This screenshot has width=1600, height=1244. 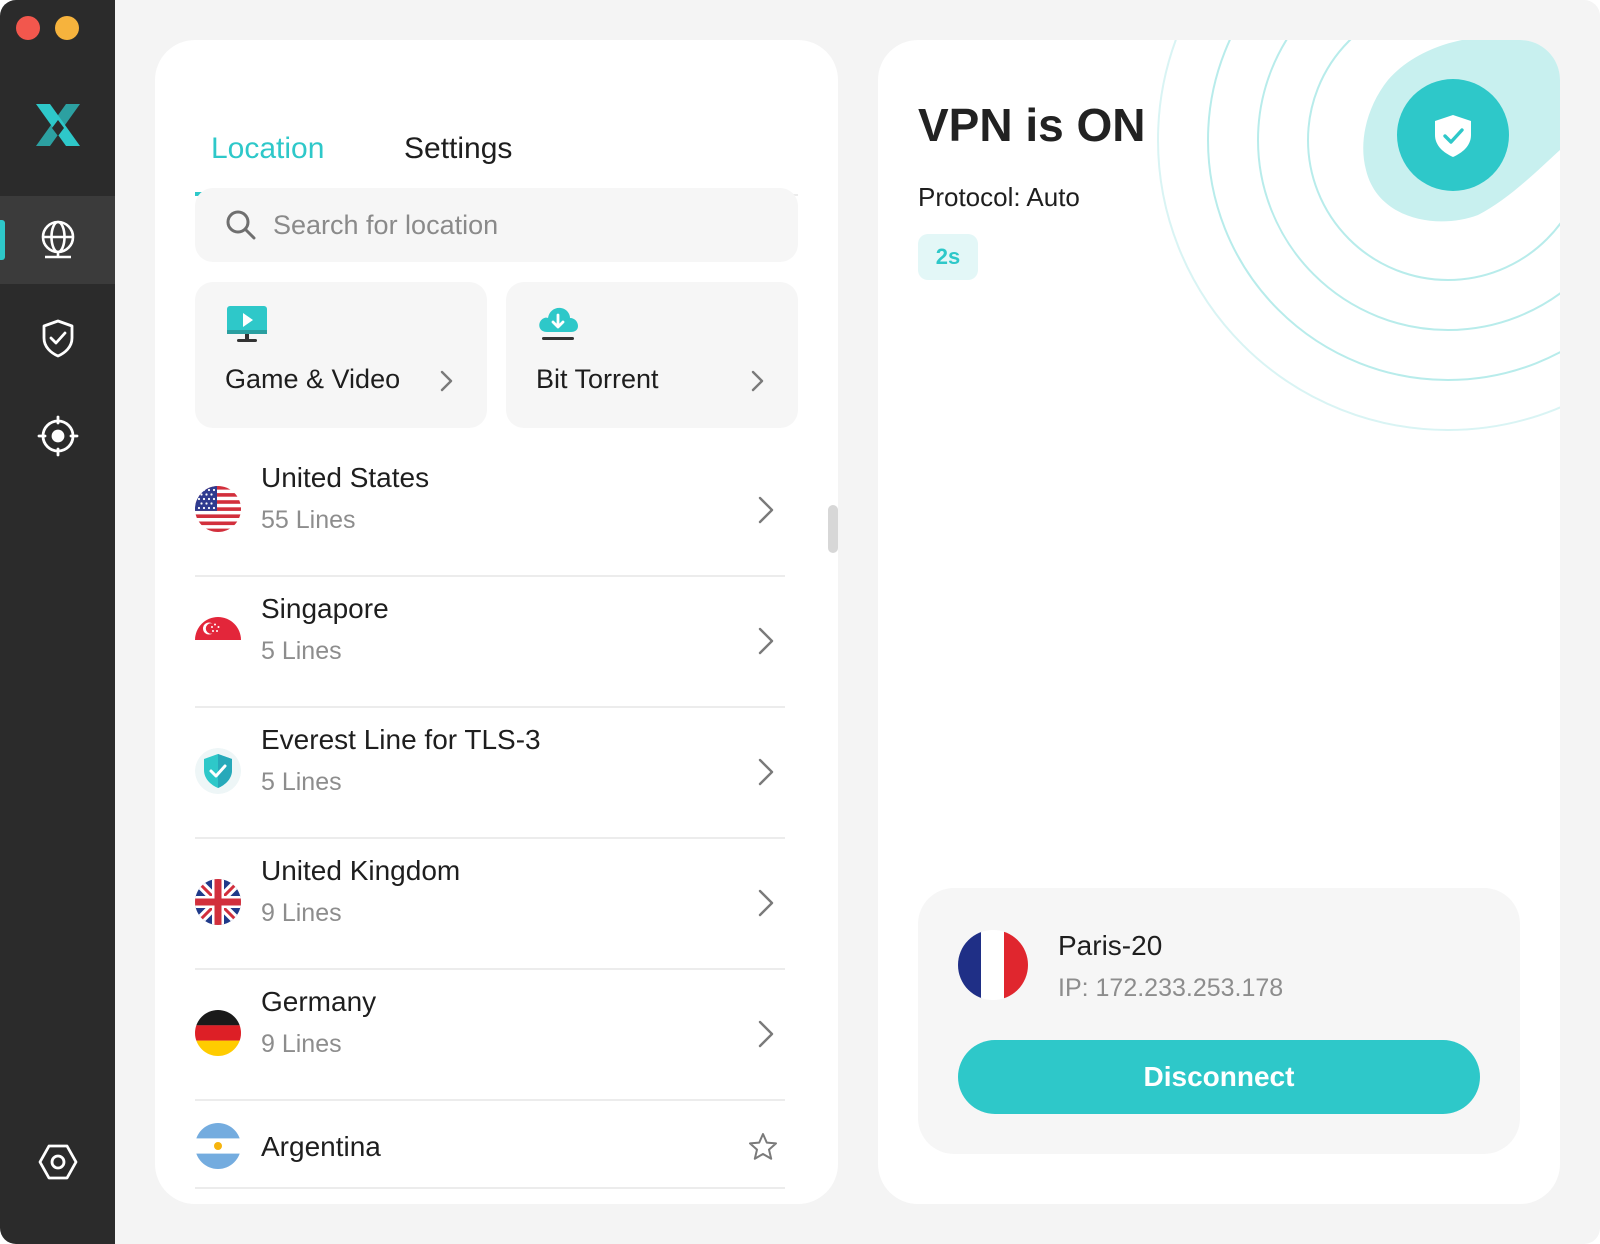 I want to click on sidebar-item-settings, so click(x=57, y=1162).